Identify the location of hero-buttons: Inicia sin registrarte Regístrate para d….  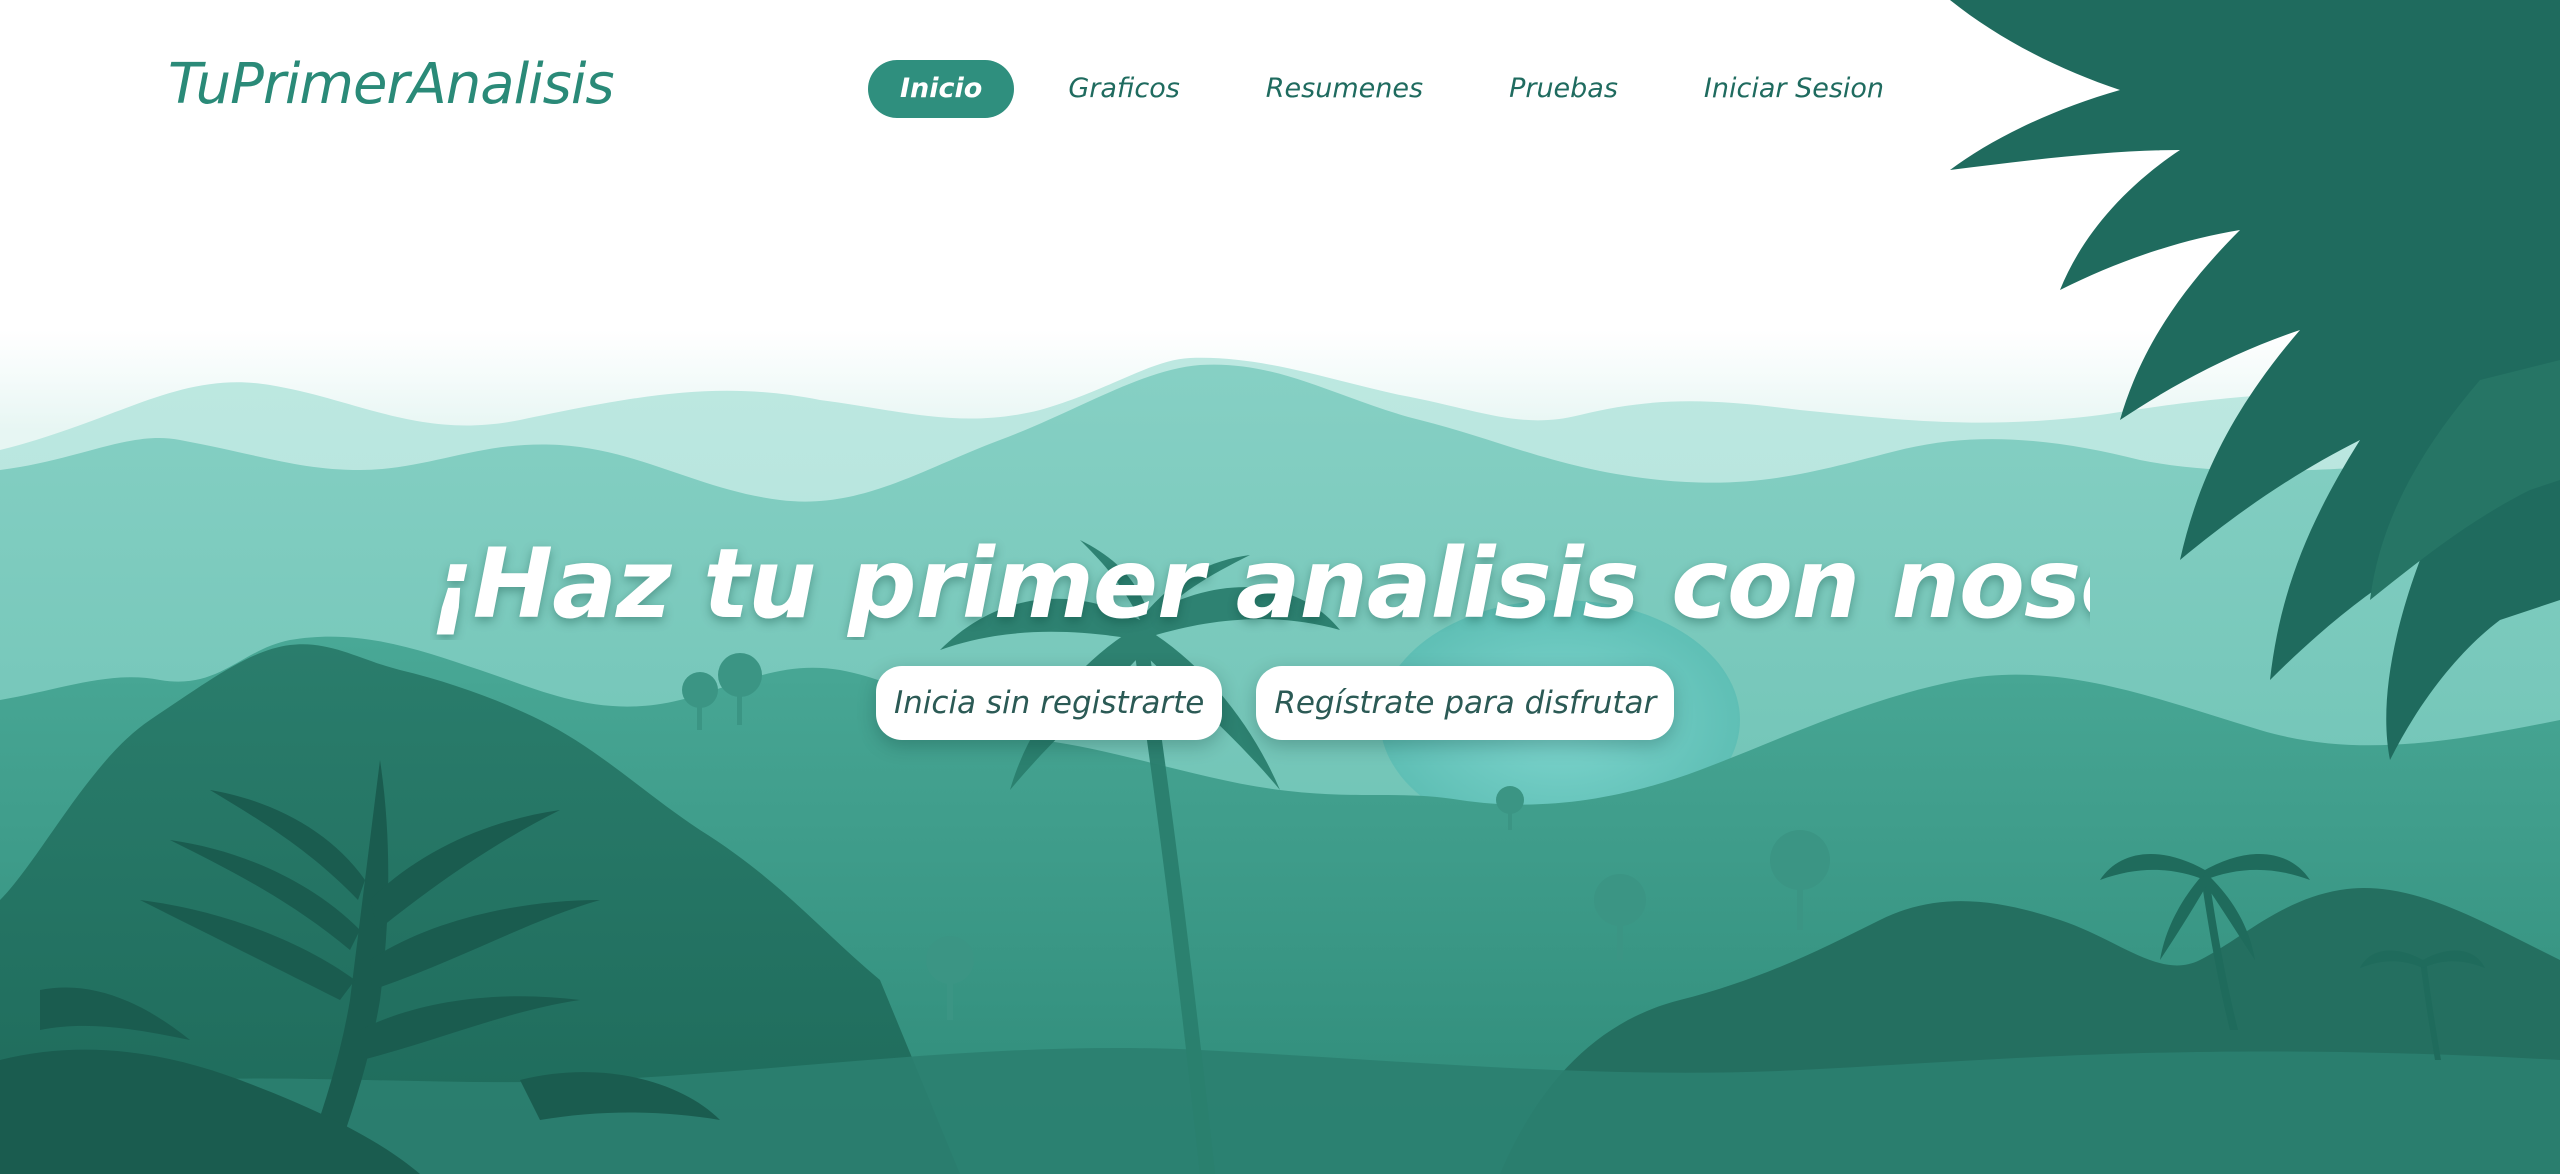
(1292, 703).